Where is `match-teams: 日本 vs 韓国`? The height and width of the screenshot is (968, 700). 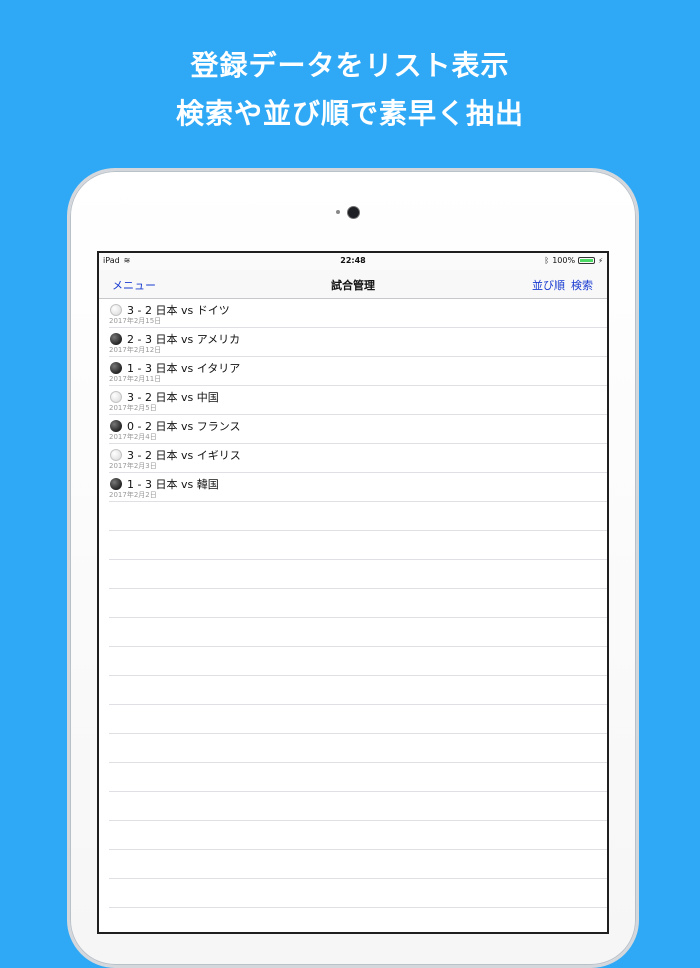
match-teams: 日本 vs 韓国 is located at coordinates (187, 484).